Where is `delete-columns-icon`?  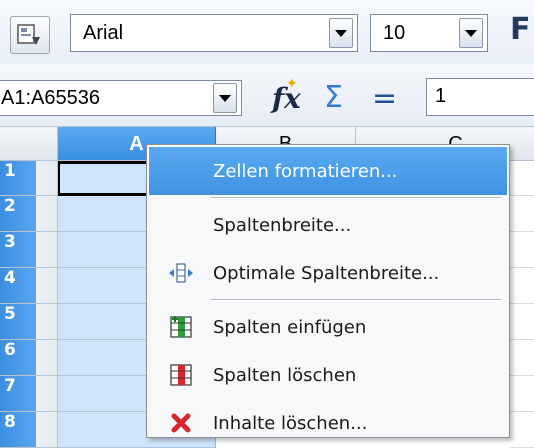
delete-columns-icon is located at coordinates (181, 375).